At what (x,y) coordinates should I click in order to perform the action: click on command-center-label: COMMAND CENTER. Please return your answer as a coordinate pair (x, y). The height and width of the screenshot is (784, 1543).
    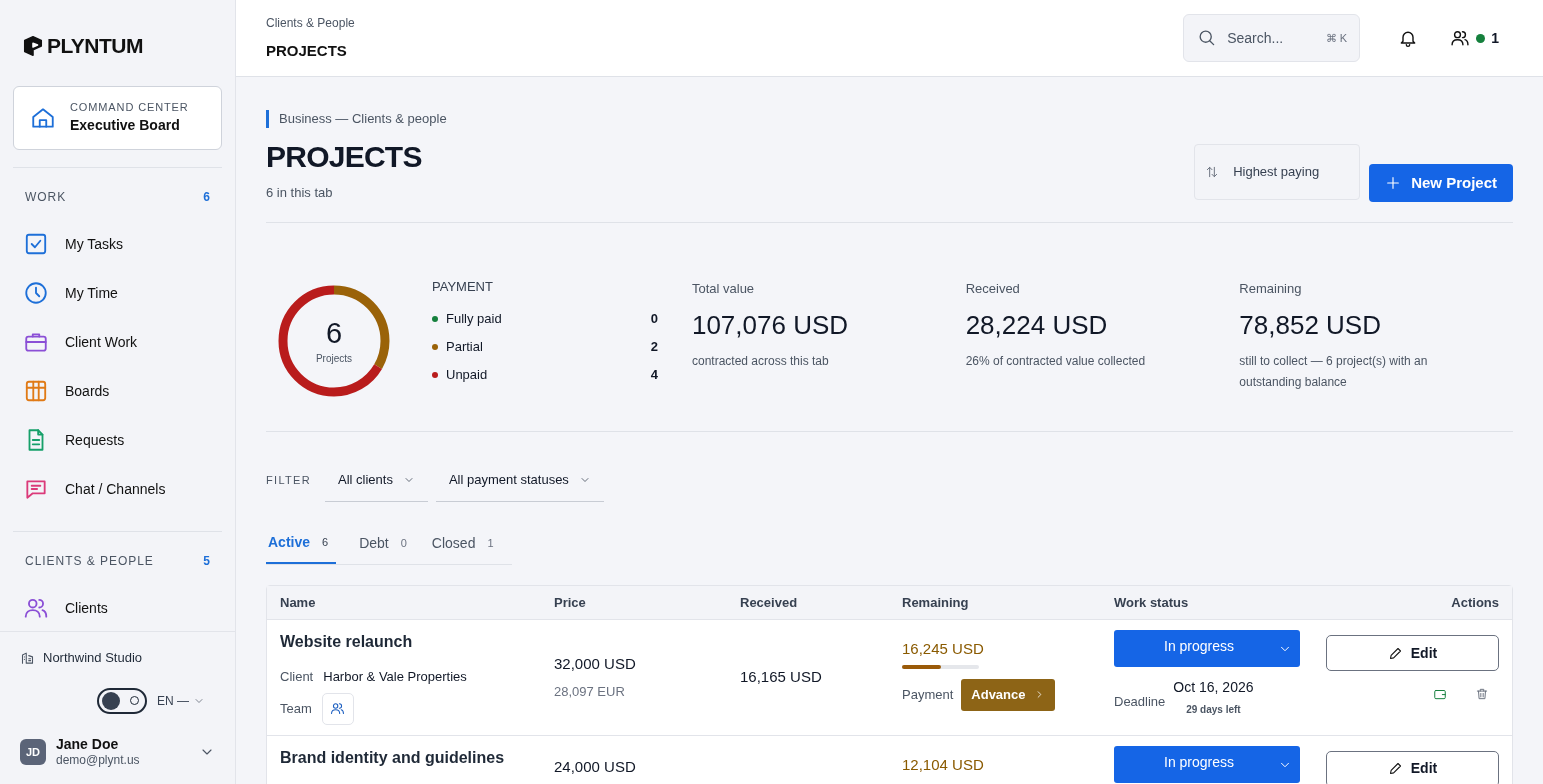
    Looking at the image, I should click on (129, 107).